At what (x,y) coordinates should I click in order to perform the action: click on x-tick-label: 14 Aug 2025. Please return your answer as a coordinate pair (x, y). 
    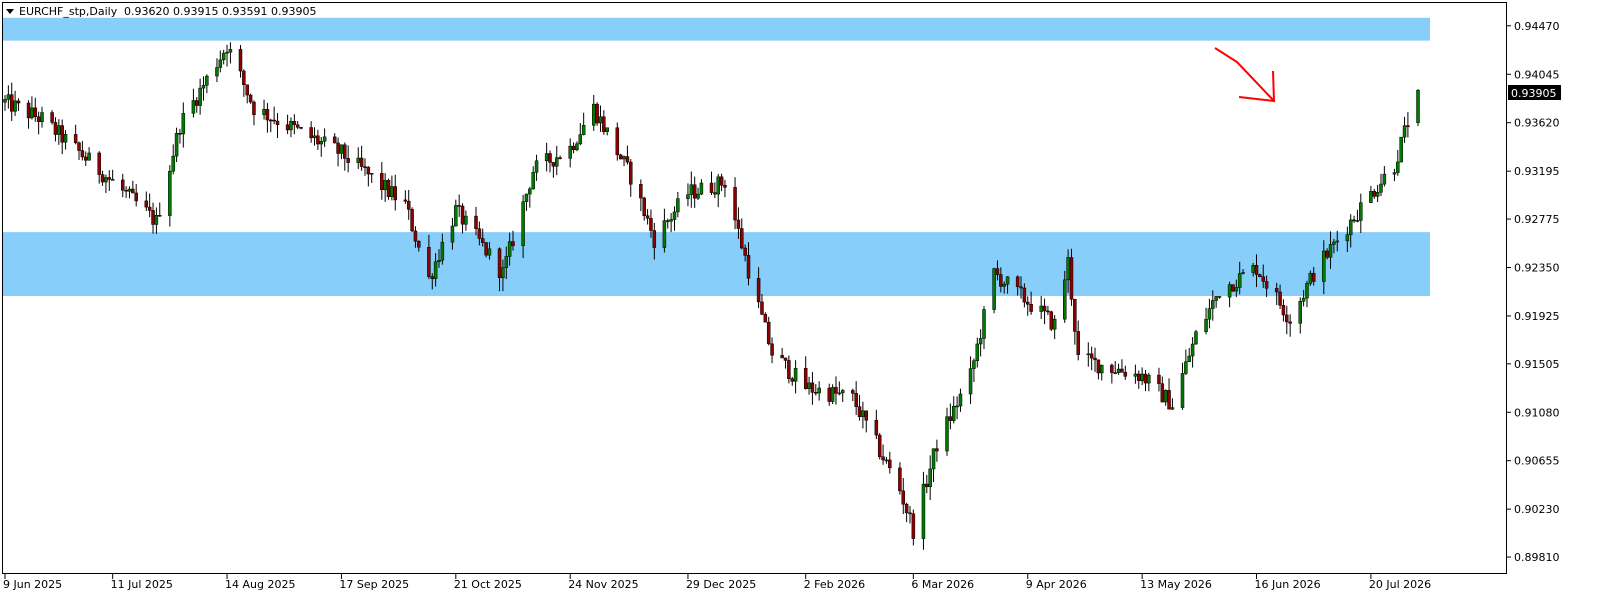
    Looking at the image, I should click on (260, 584).